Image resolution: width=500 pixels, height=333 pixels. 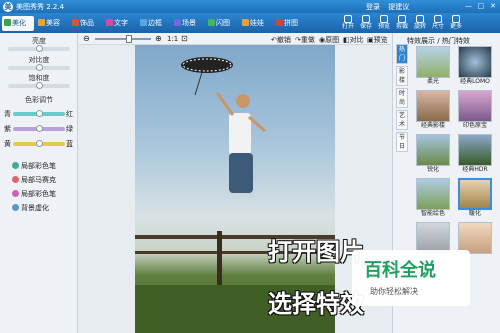 I want to click on original-button: ◉原图, so click(x=329, y=40).